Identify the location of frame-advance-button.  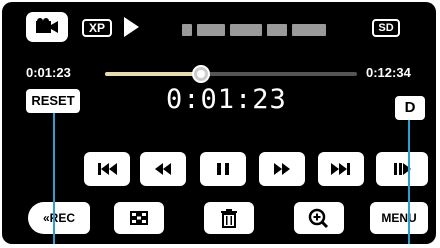
(402, 169).